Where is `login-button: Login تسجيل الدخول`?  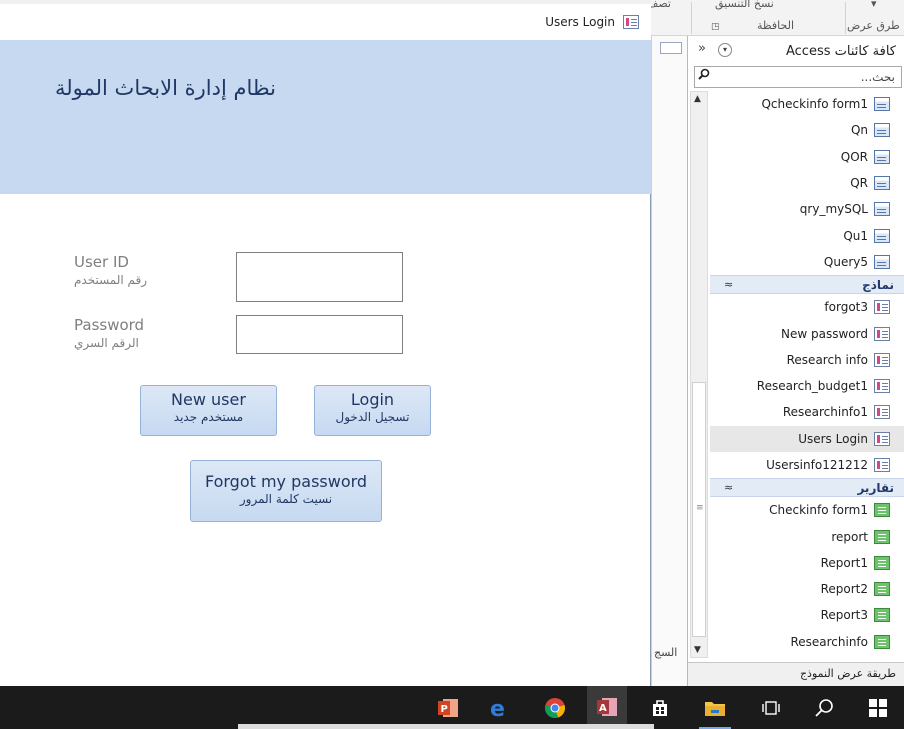 login-button: Login تسجيل الدخول is located at coordinates (372, 410).